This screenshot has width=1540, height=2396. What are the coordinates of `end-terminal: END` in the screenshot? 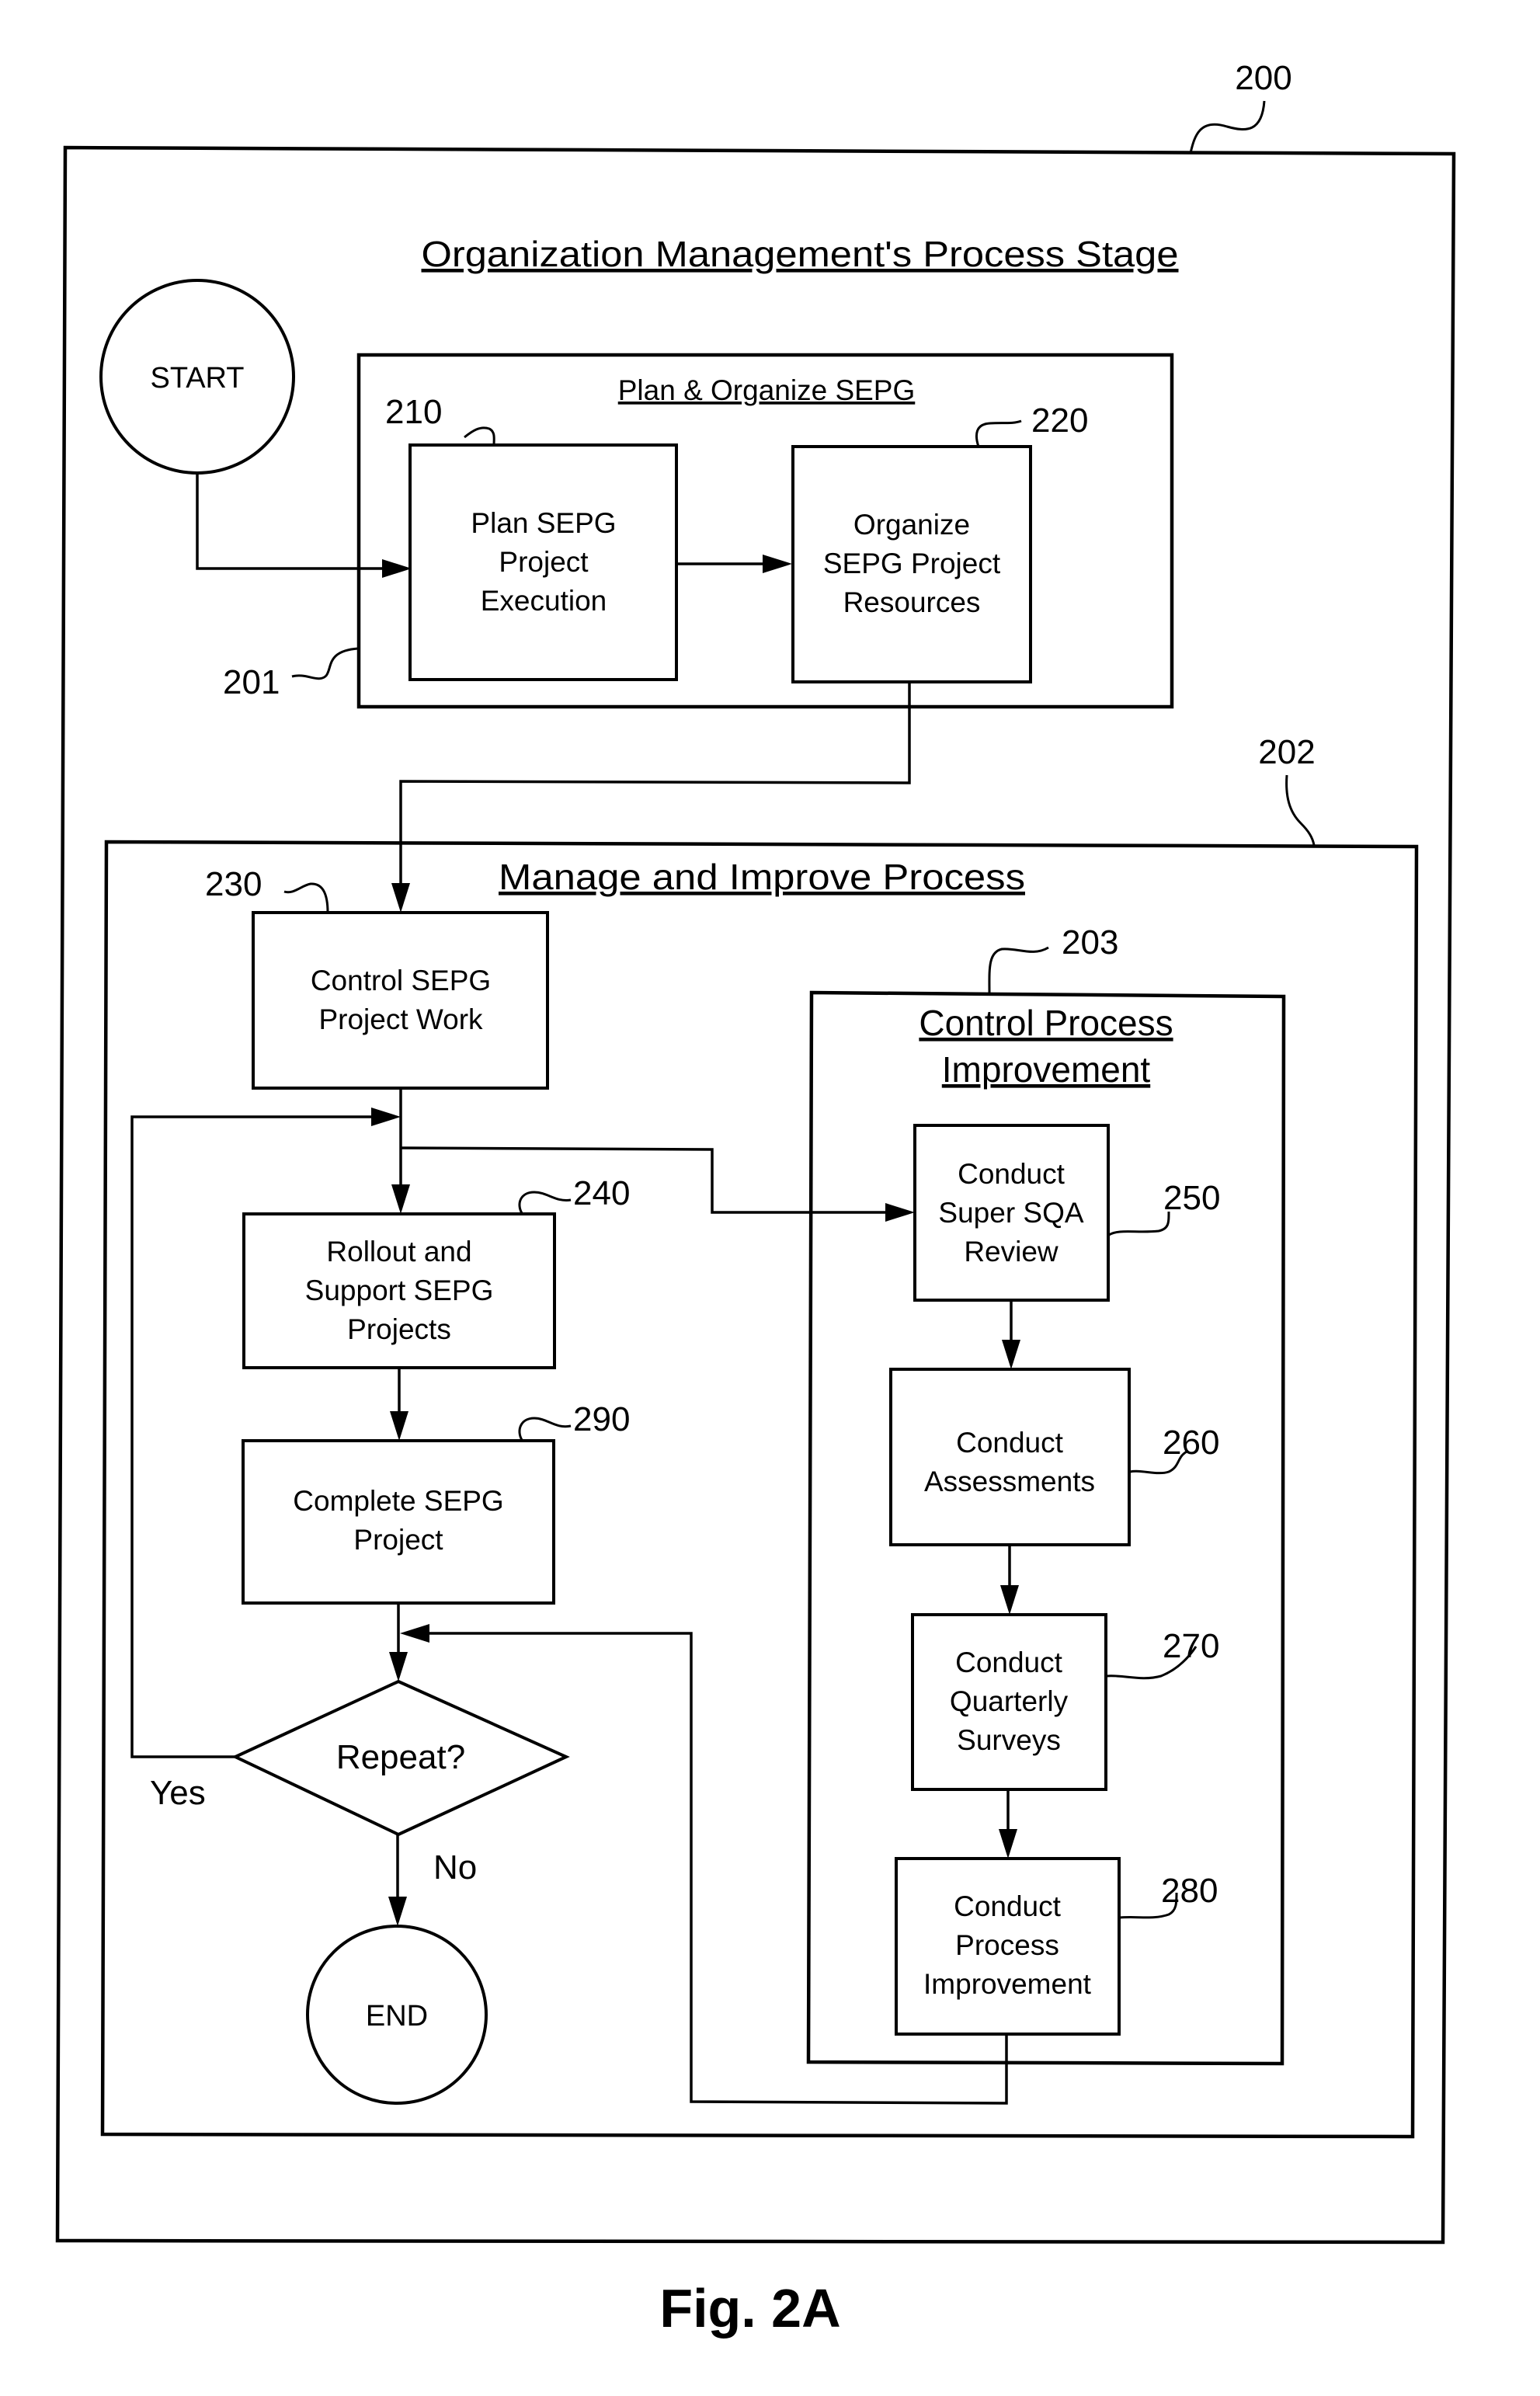 It's located at (397, 2015).